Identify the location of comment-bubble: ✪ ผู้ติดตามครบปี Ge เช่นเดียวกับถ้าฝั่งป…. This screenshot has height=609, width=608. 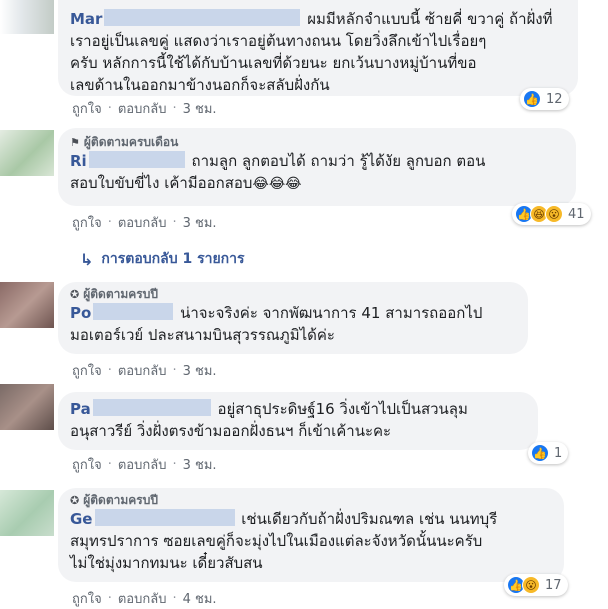
(311, 535).